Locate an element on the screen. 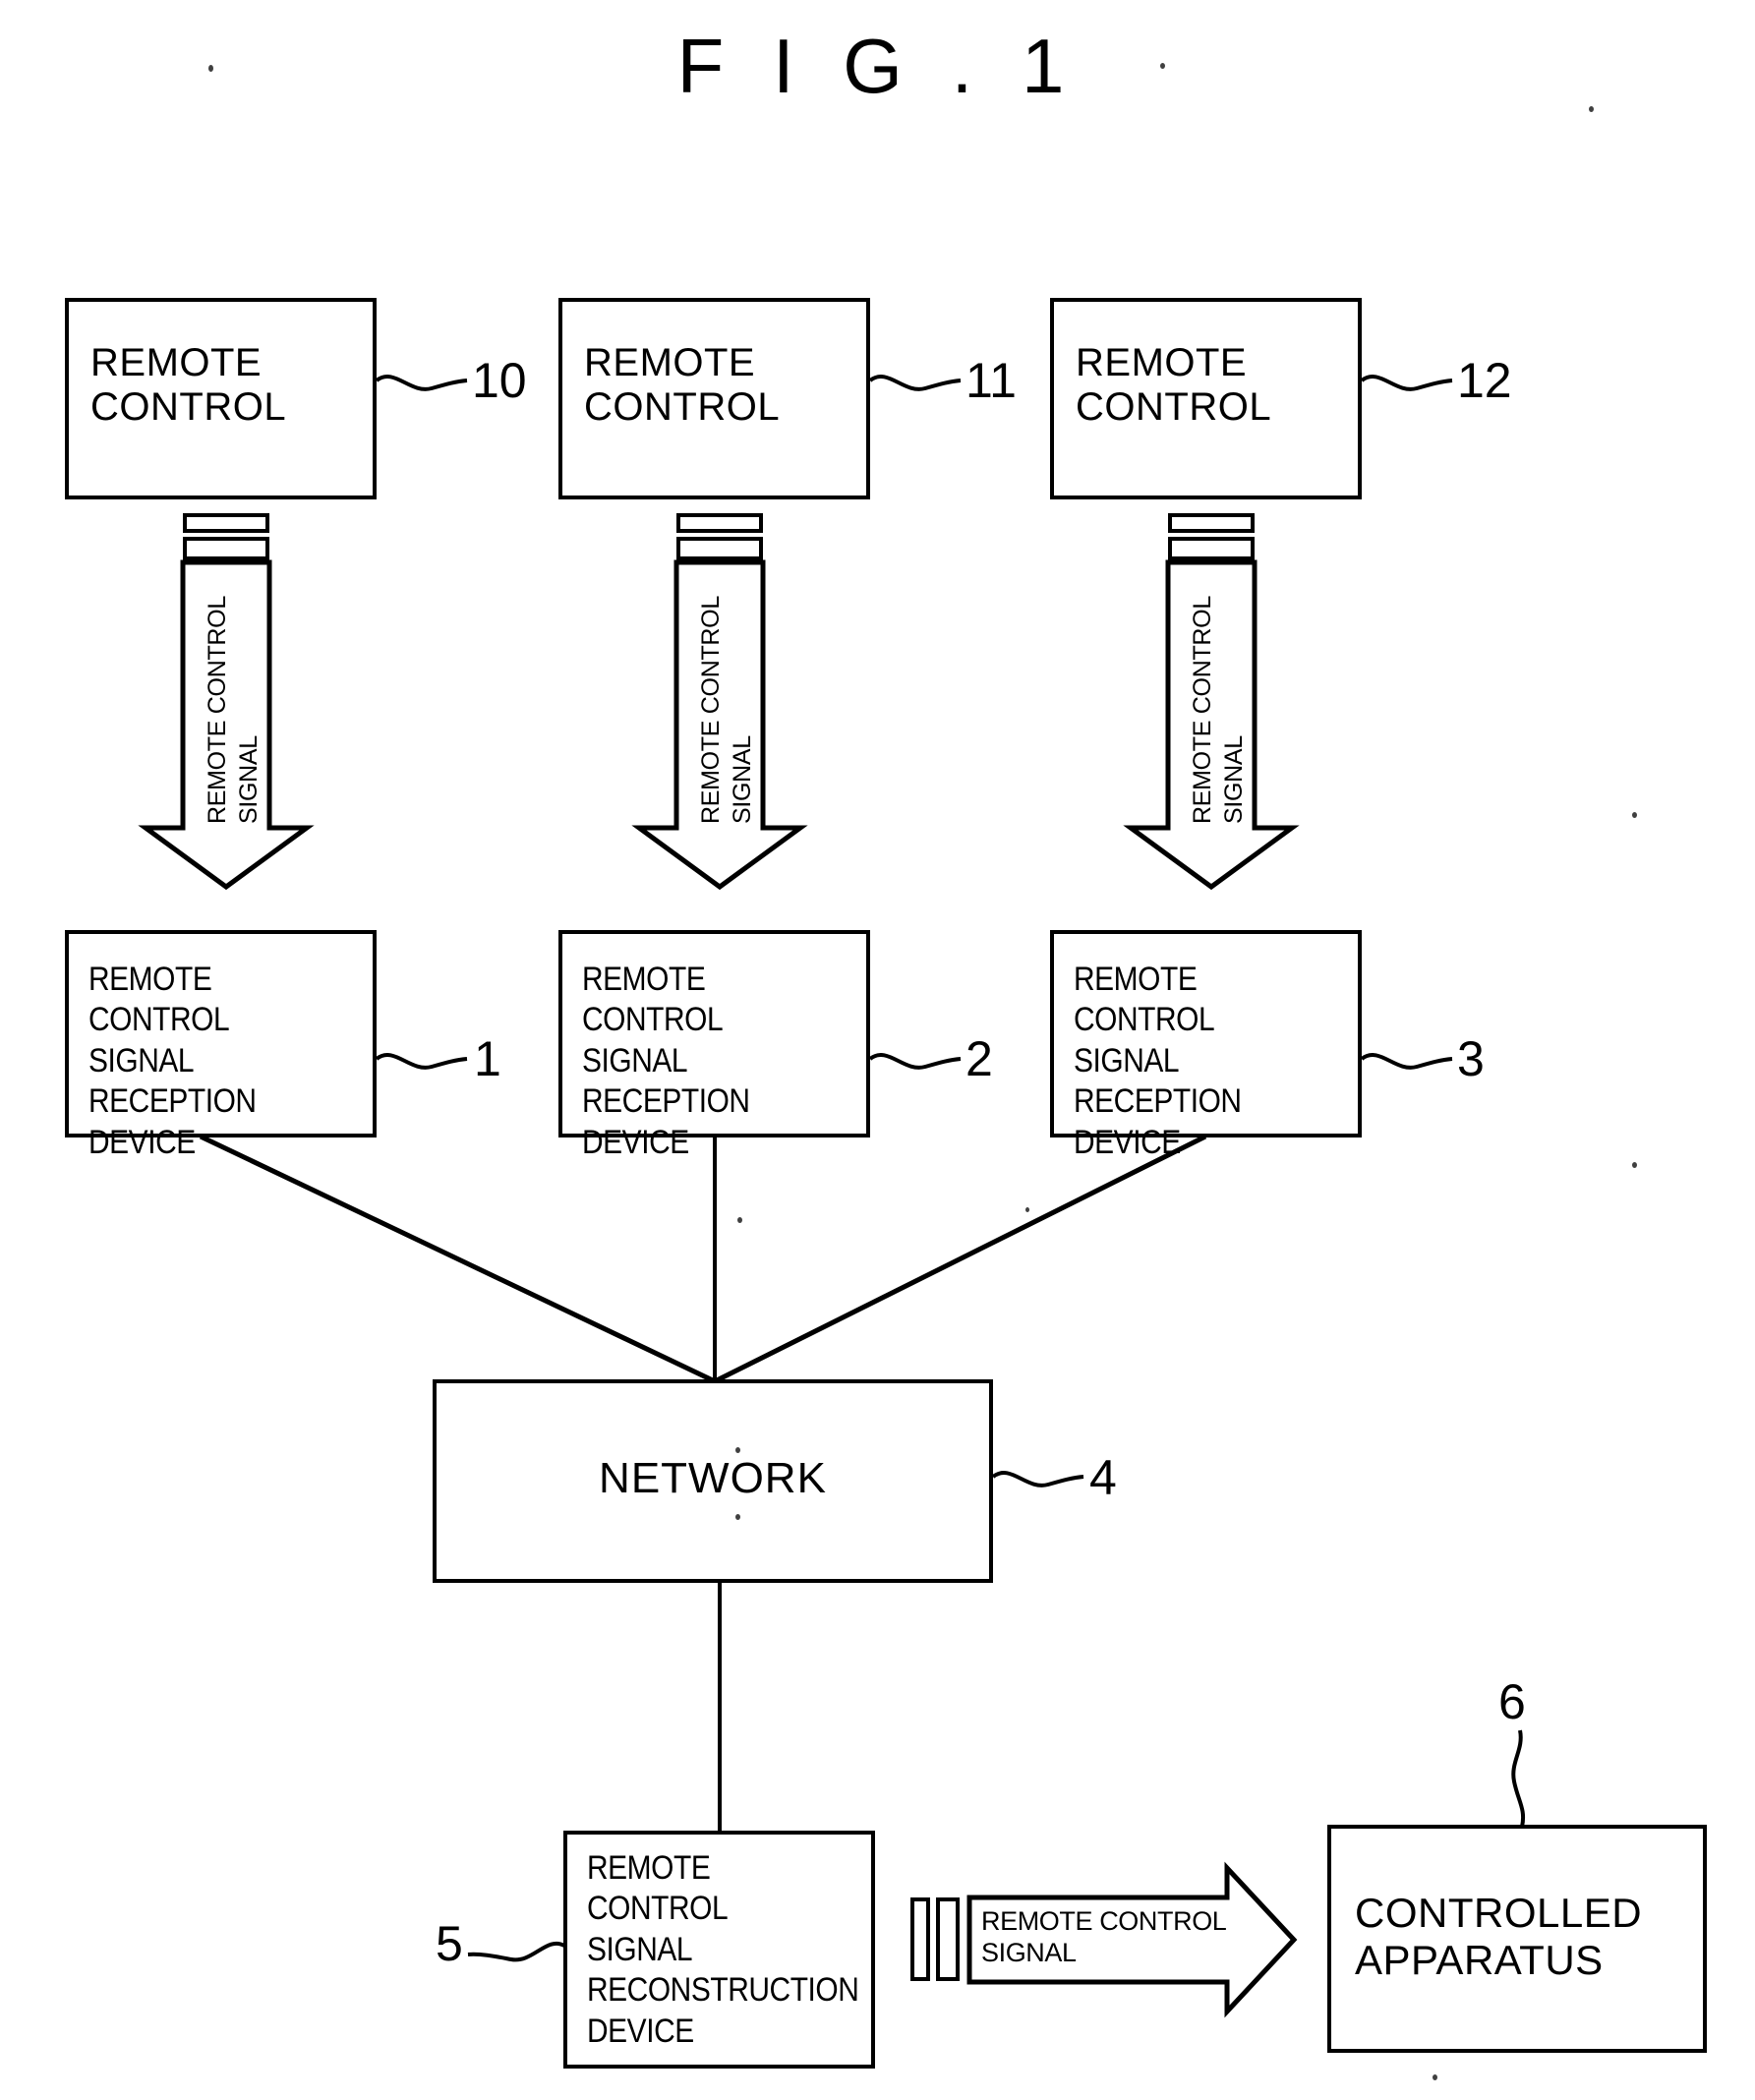  remote-control-label-11: REMOTE CONTROL is located at coordinates (682, 385).